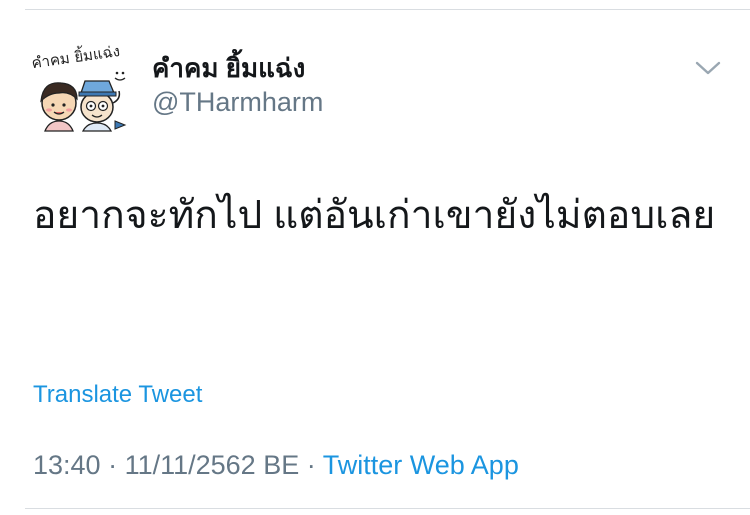 The height and width of the screenshot is (515, 750). I want to click on tweet-source-link: Twitter Web App, so click(421, 465).